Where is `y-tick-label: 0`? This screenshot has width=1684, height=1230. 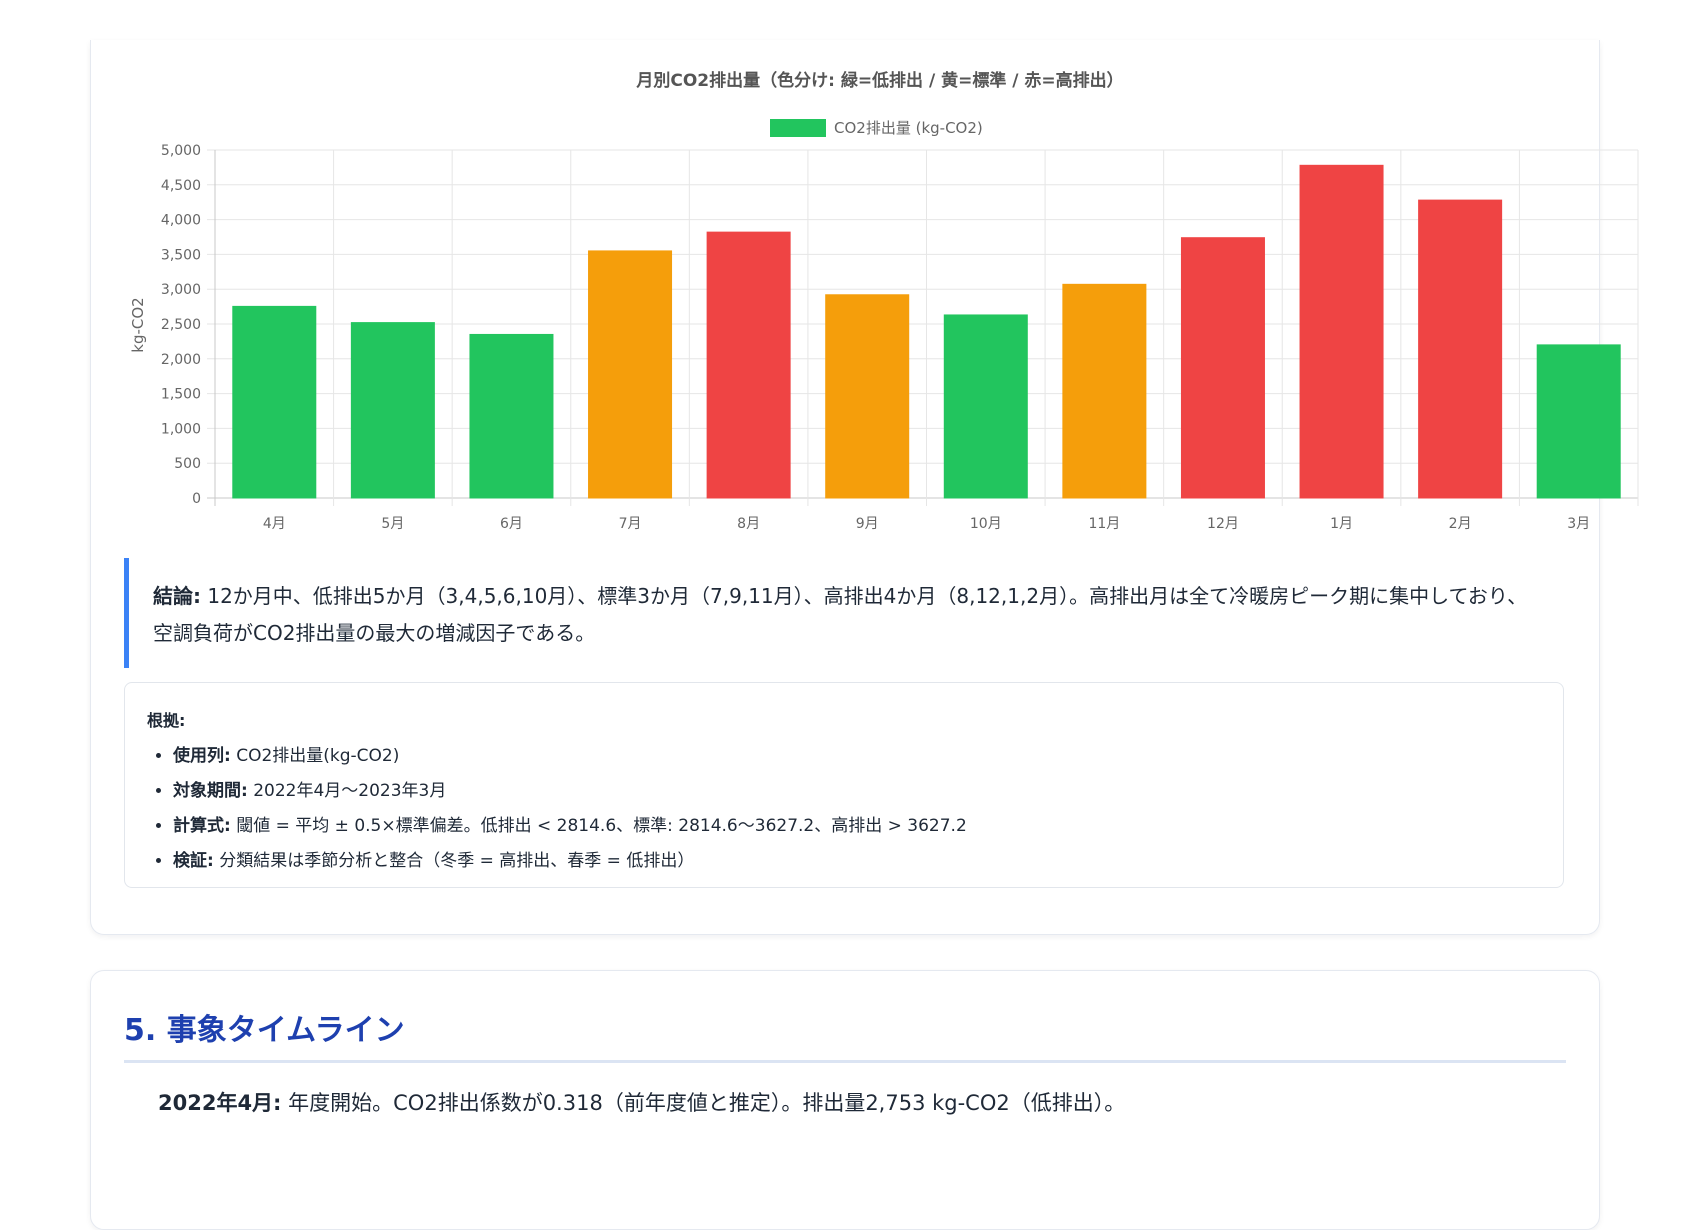 y-tick-label: 0 is located at coordinates (196, 499).